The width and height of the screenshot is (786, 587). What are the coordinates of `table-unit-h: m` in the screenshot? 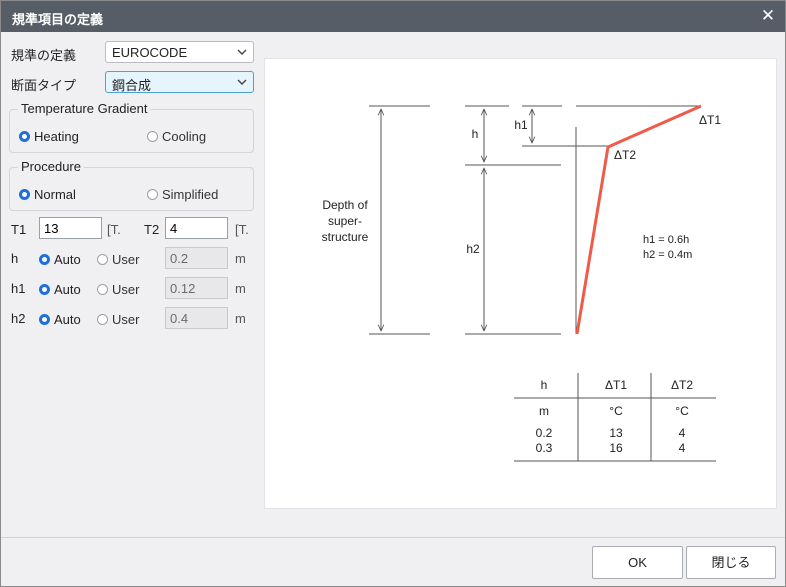 It's located at (544, 411).